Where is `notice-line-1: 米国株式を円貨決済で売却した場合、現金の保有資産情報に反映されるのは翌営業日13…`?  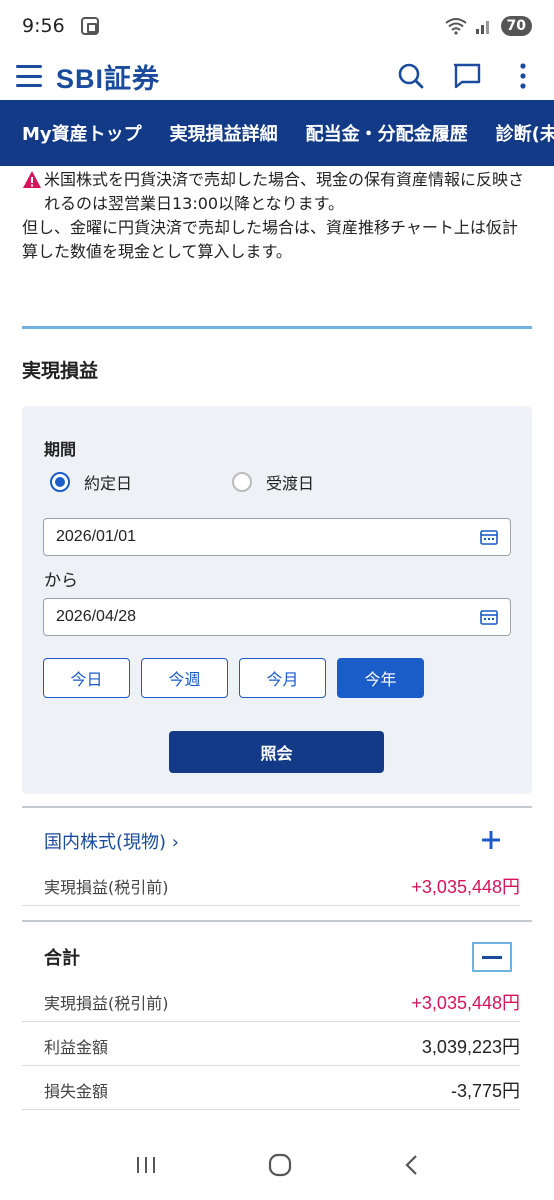
notice-line-1: 米国株式を円貨決済で売却した場合、現金の保有資産情報に反映されるのは翌営業日13… is located at coordinates (277, 192).